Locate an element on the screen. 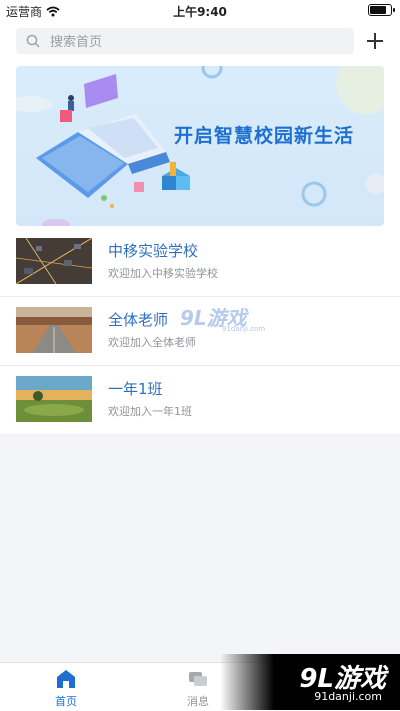 This screenshot has height=711, width=400. school-name: 一年1班 is located at coordinates (135, 389).